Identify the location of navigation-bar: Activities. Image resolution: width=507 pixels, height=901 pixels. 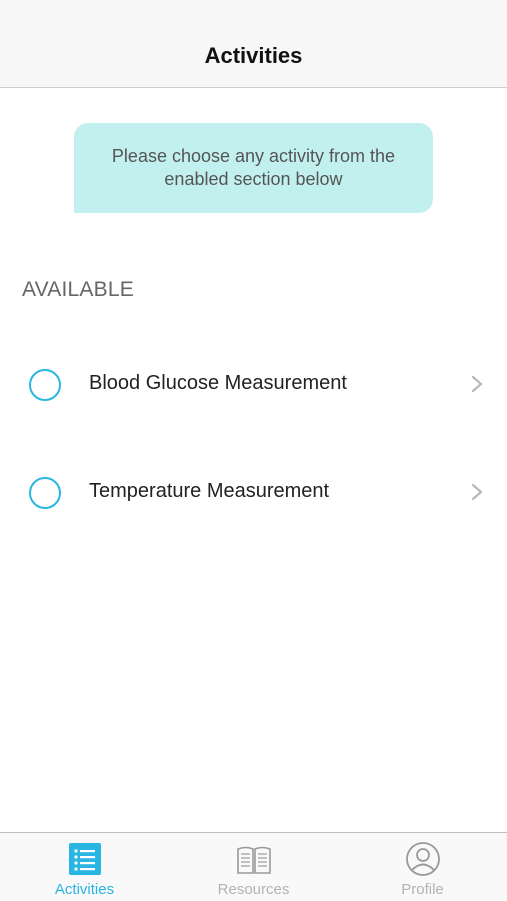
(253, 44).